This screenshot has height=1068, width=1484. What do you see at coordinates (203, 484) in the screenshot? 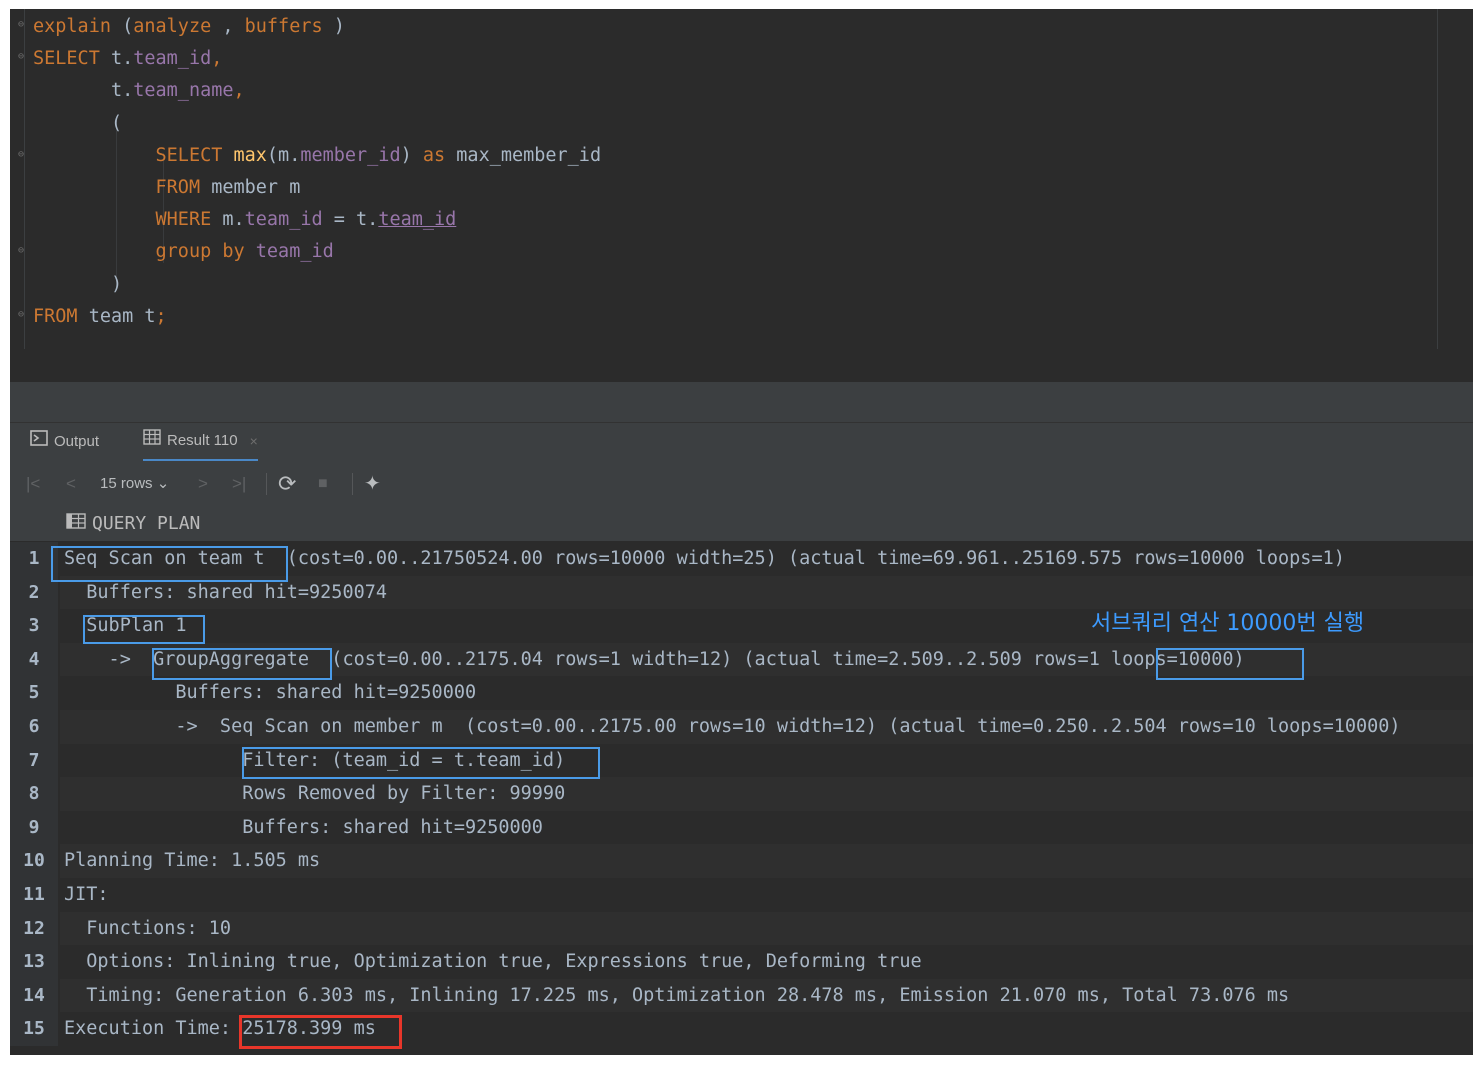
I see `next-page-icon: >` at bounding box center [203, 484].